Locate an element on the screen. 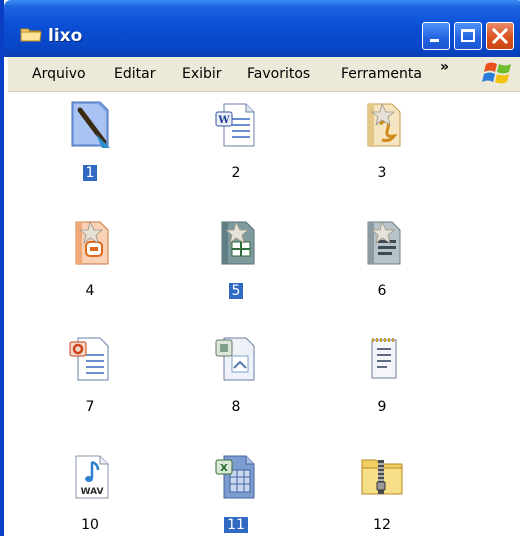  file-label: 1 is located at coordinates (90, 173).